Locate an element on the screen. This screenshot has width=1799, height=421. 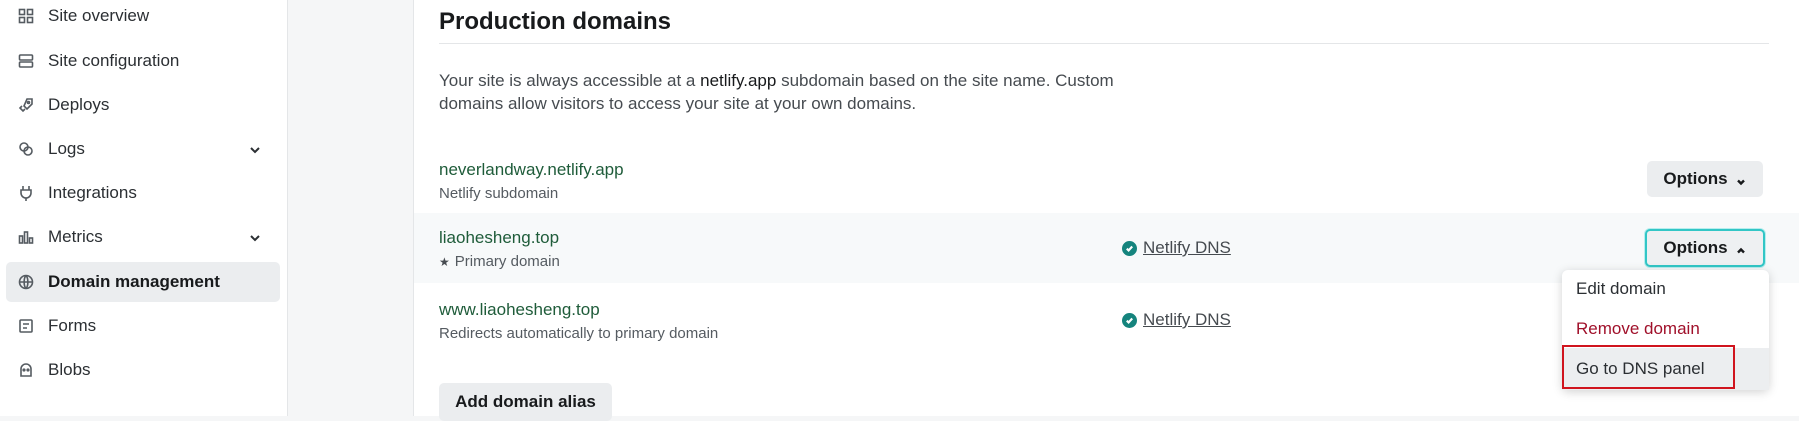
sidebar-item-deploys: Deploys is located at coordinates (143, 105).